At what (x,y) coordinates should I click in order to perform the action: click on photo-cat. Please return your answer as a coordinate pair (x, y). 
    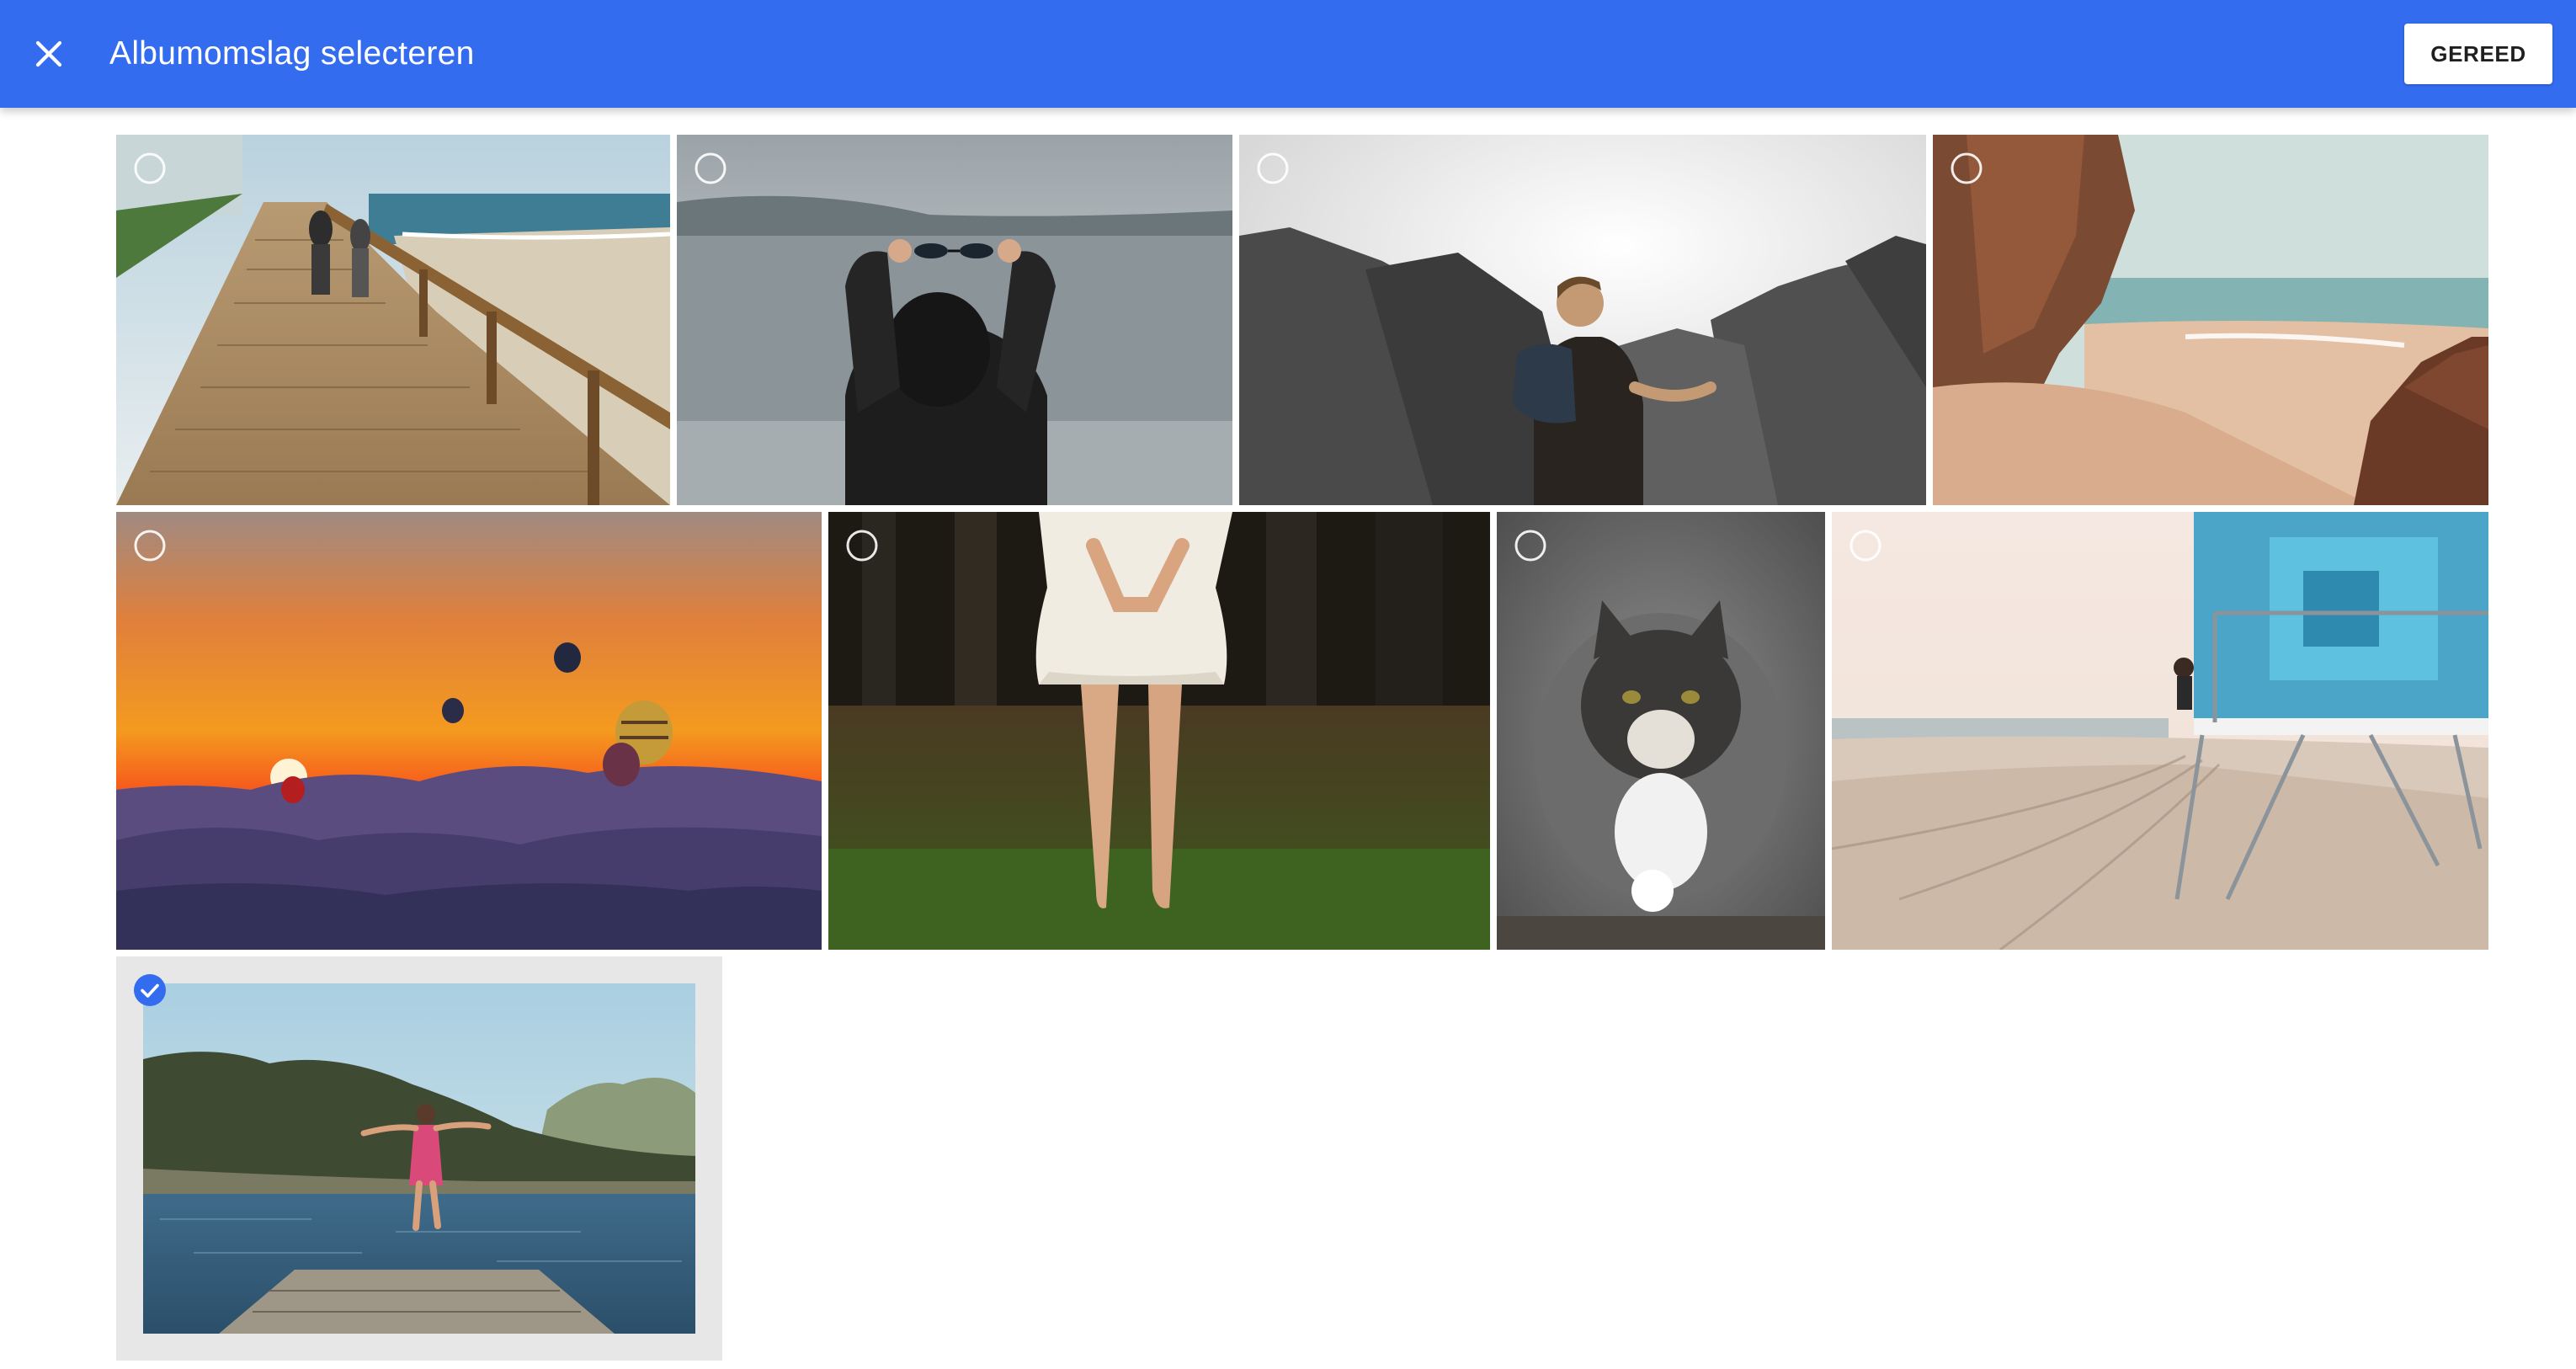
    Looking at the image, I should click on (1661, 731).